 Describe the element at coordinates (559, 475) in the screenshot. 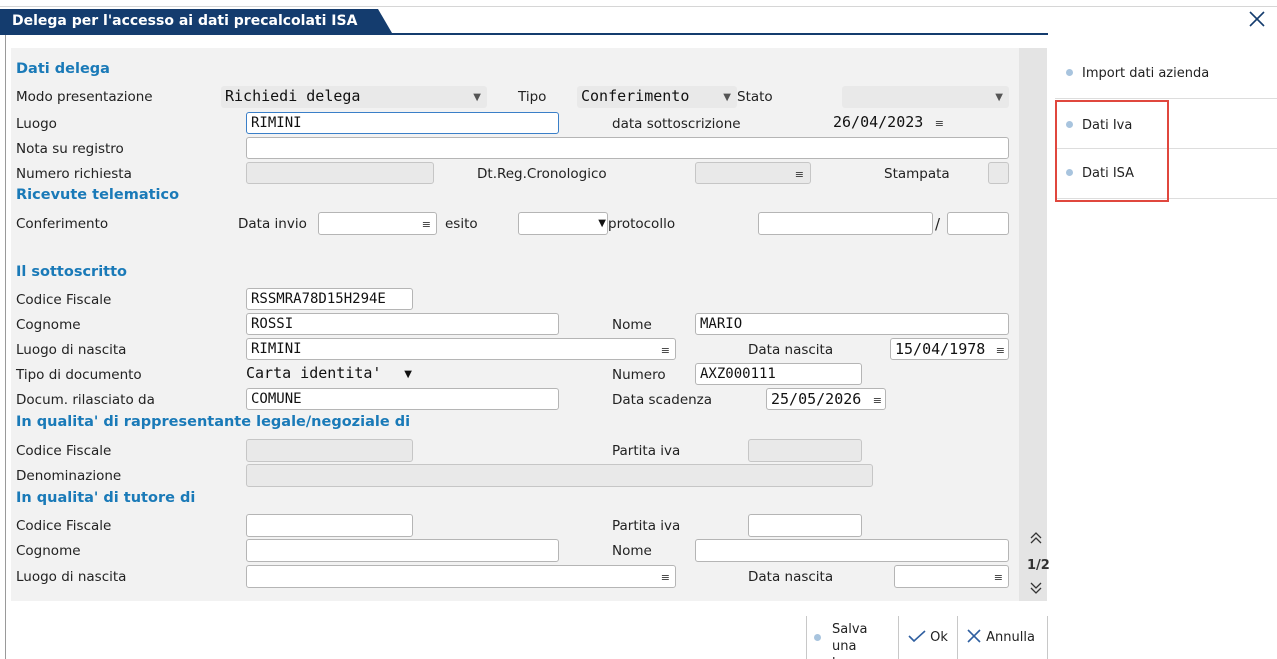

I see `denominazione-field` at that location.